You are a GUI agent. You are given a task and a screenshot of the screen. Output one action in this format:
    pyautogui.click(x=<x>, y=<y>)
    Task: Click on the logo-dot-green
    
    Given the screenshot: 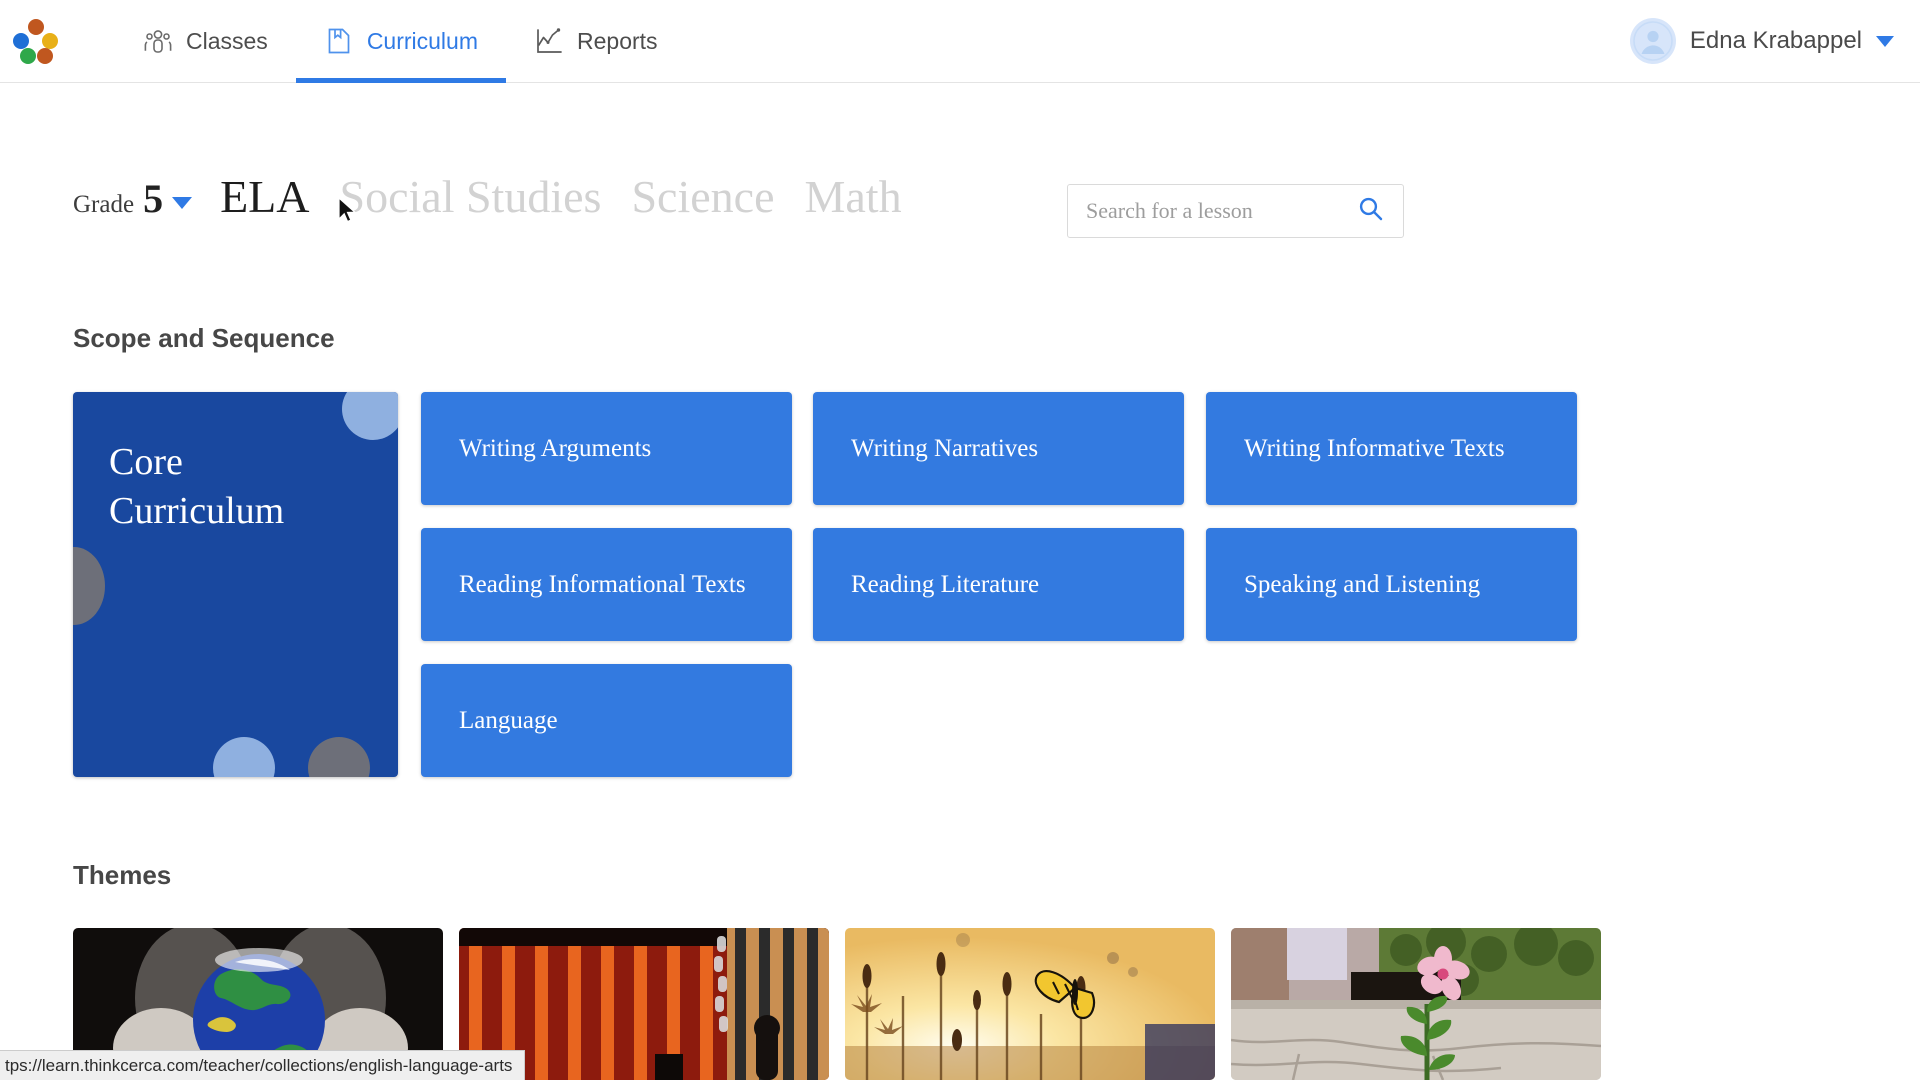 What is the action you would take?
    pyautogui.click(x=28, y=56)
    